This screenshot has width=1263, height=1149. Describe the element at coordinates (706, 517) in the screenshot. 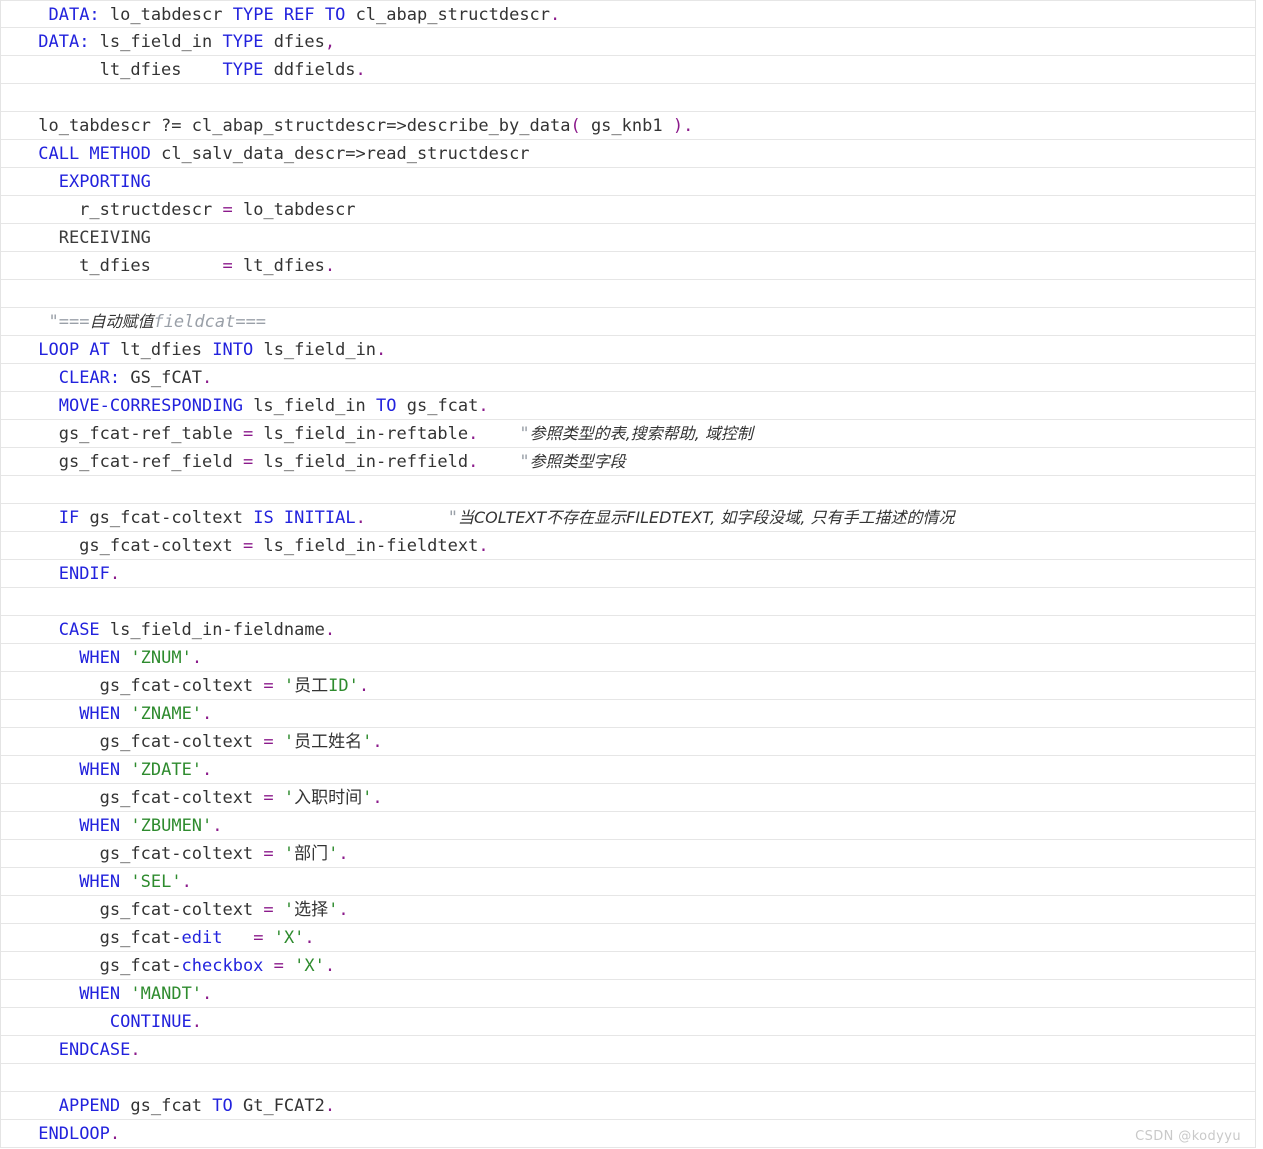

I see `code-token: 当COLTEXT不存在显示FILEDTEXT, 如字段没域, 只有手工描述的情况` at that location.